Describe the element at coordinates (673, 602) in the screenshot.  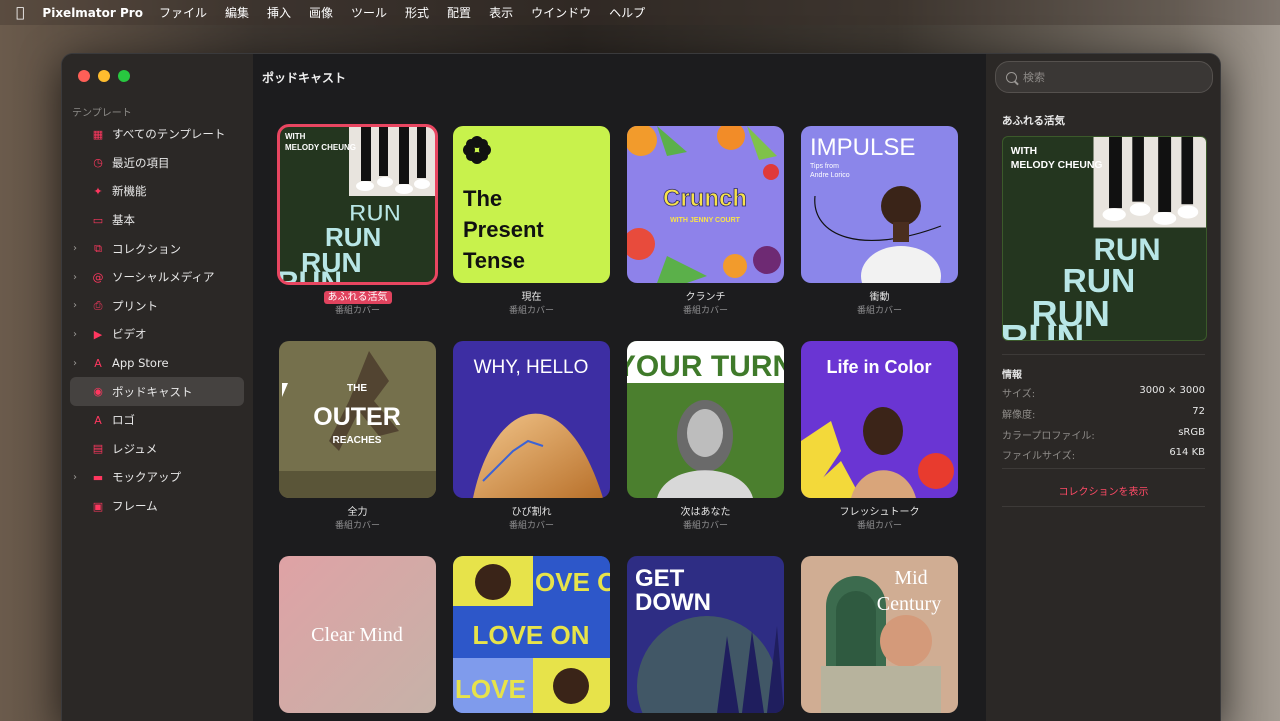
I see `cover-text: DOWN` at that location.